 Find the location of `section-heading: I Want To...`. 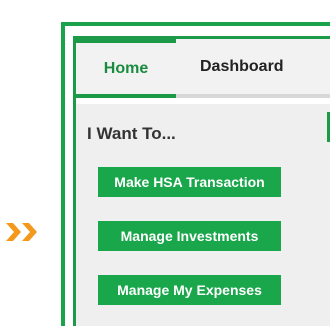

section-heading: I Want To... is located at coordinates (131, 133).